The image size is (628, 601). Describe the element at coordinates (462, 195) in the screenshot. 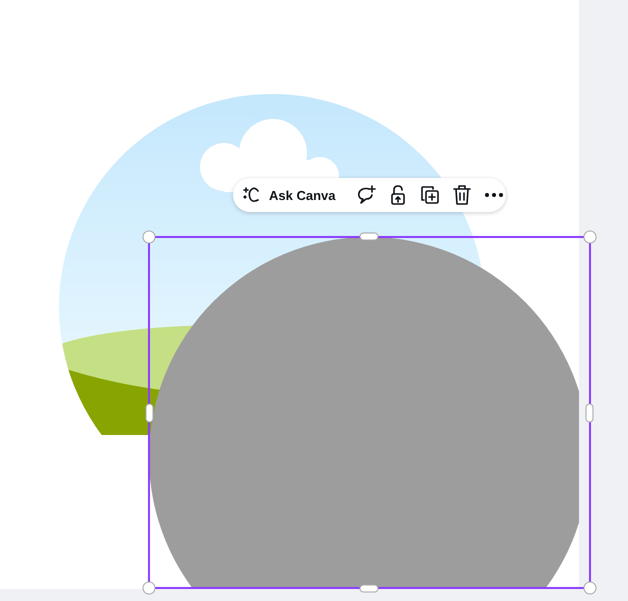

I see `trash-icon` at that location.